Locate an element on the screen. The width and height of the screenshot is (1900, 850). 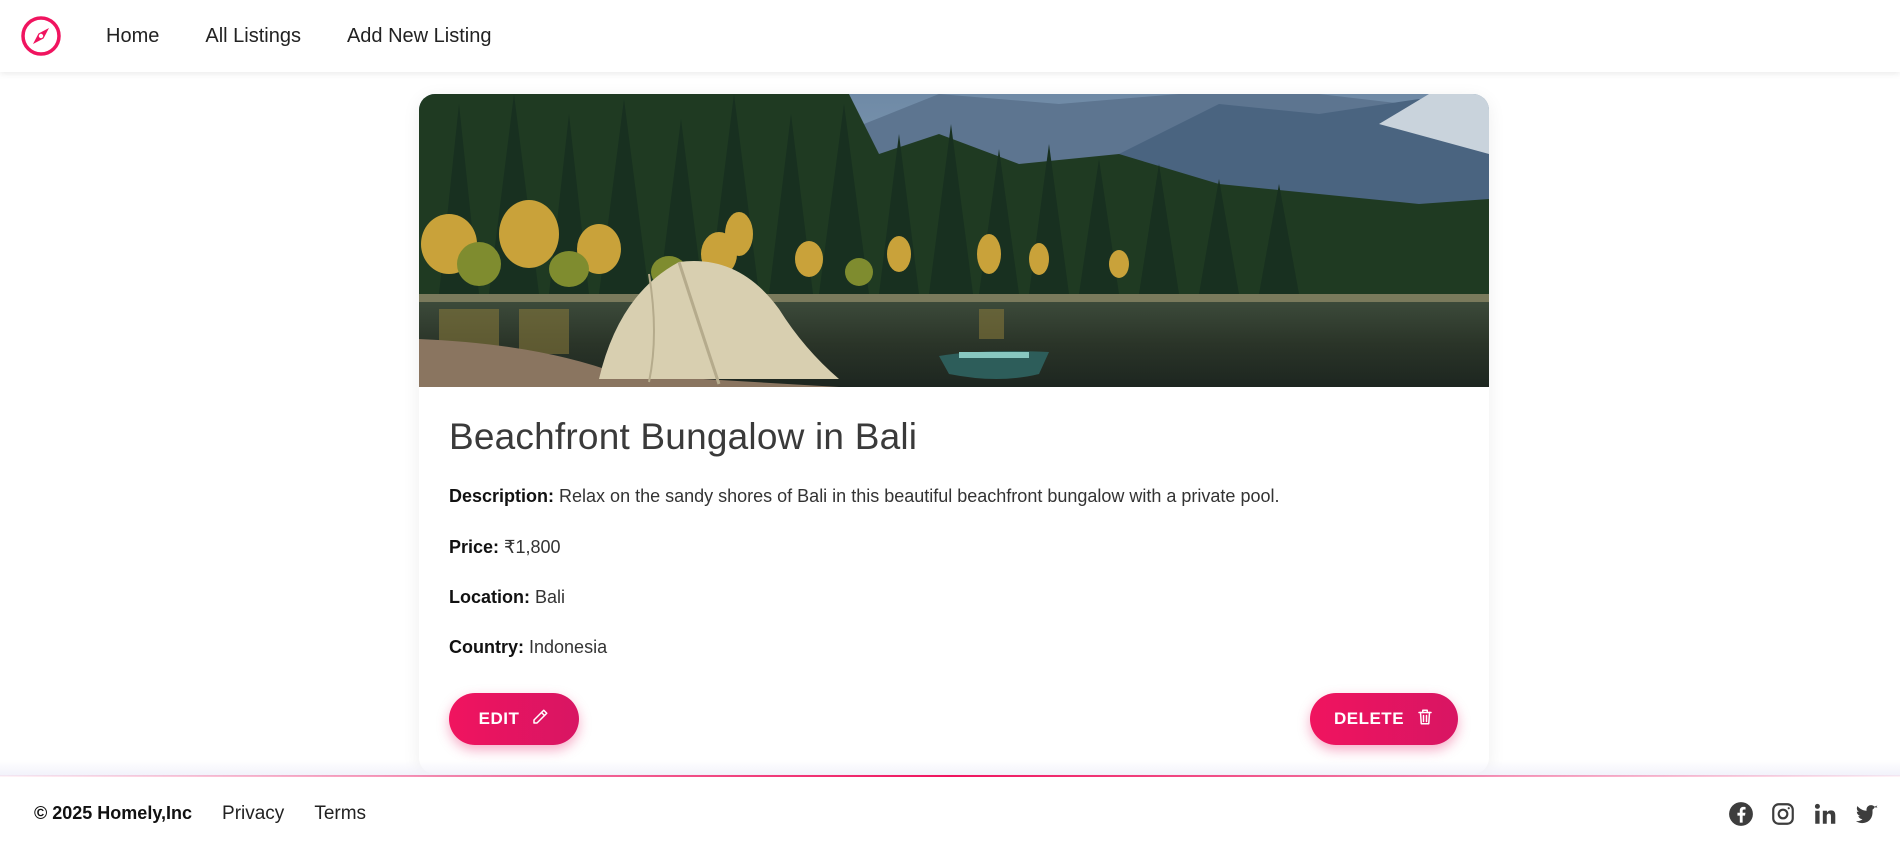
description-label: Description: is located at coordinates (502, 496).